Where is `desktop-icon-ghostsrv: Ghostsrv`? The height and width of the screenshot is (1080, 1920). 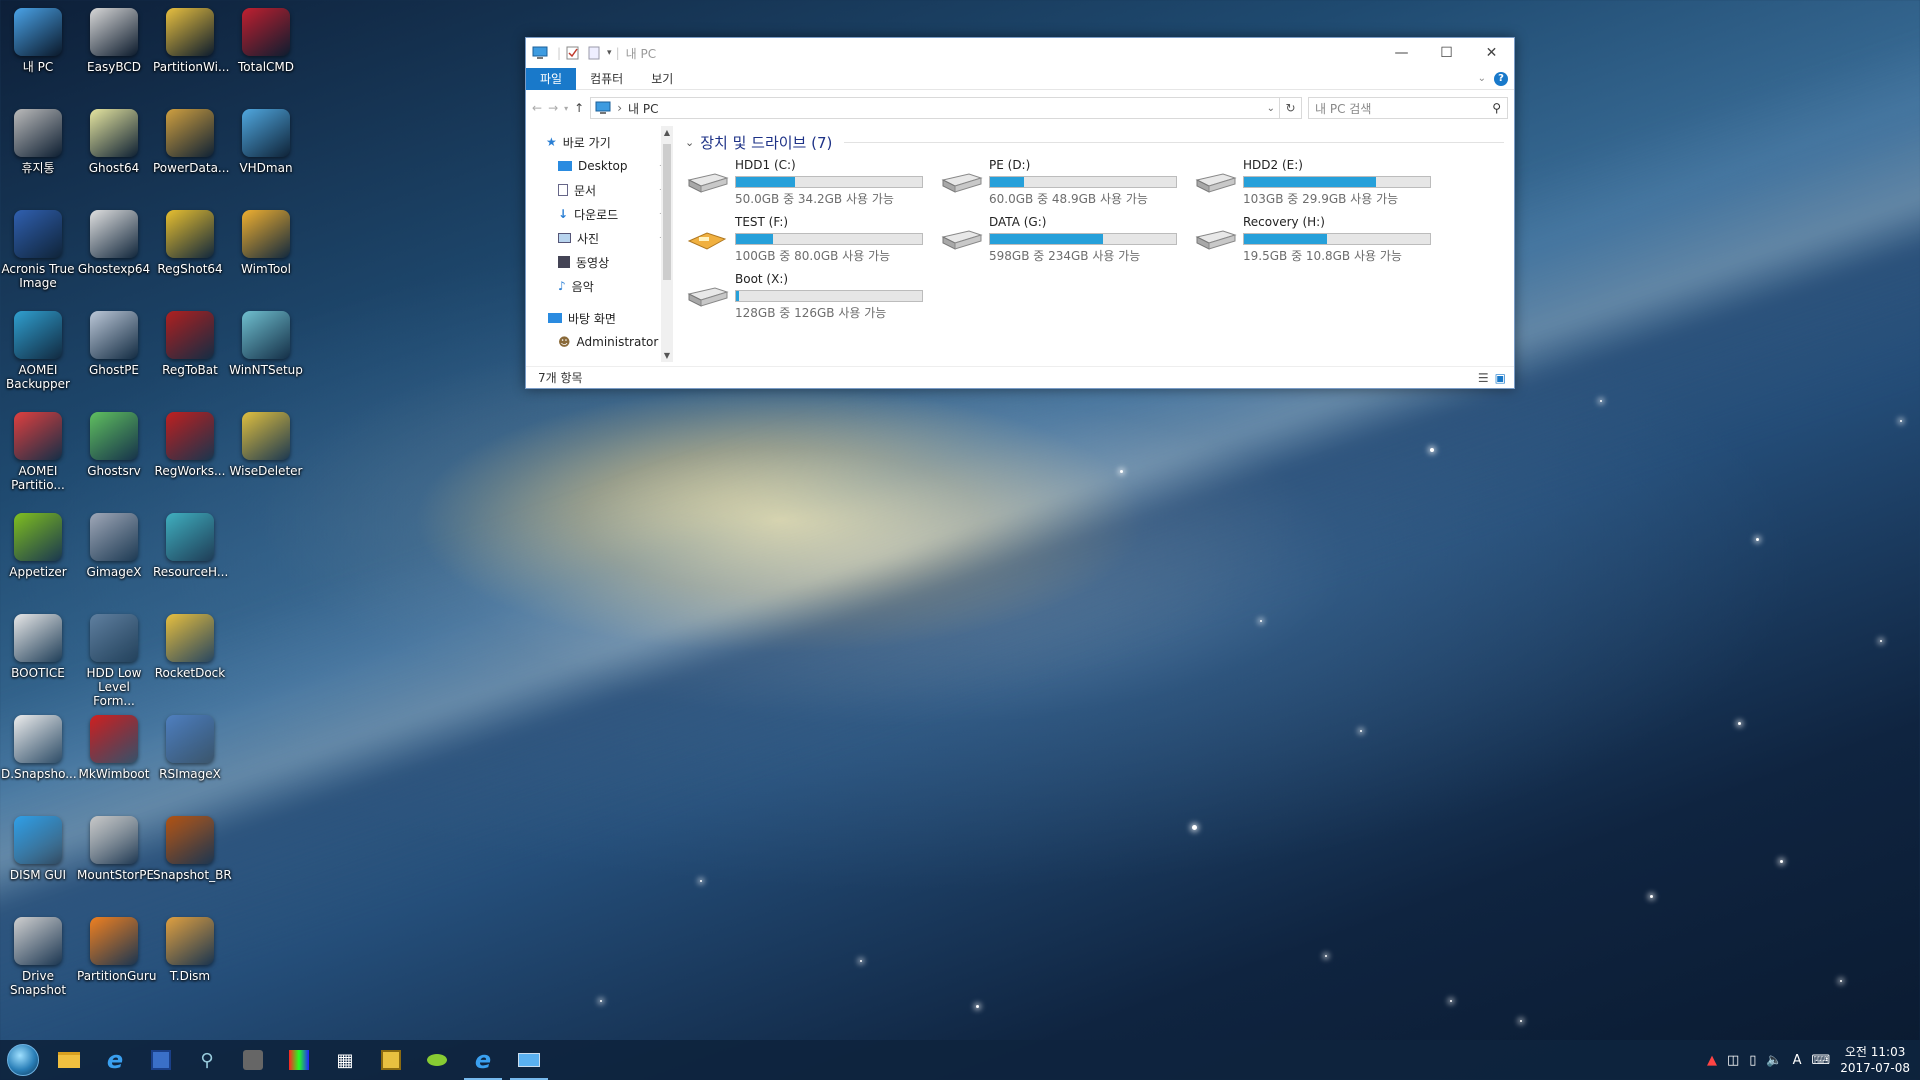
desktop-icon-ghostsrv: Ghostsrv is located at coordinates (114, 458).